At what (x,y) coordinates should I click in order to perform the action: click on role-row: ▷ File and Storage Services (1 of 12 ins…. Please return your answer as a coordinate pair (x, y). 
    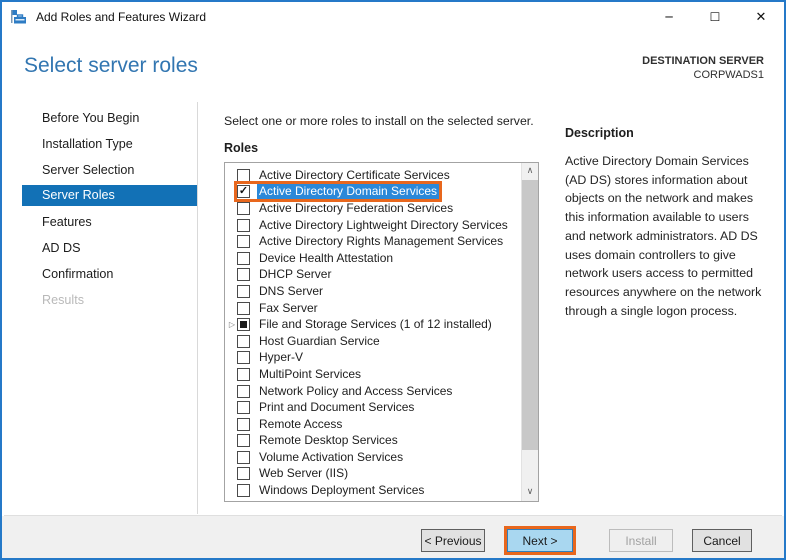
    Looking at the image, I should click on (373, 324).